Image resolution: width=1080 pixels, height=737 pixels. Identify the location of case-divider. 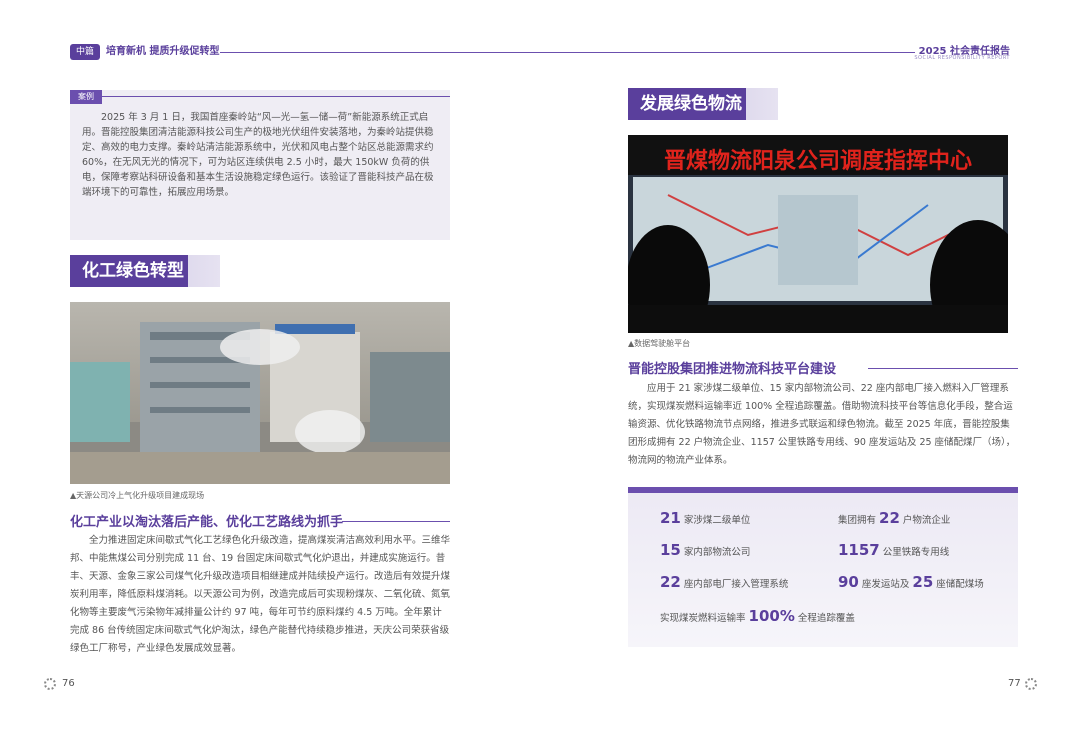
(276, 96).